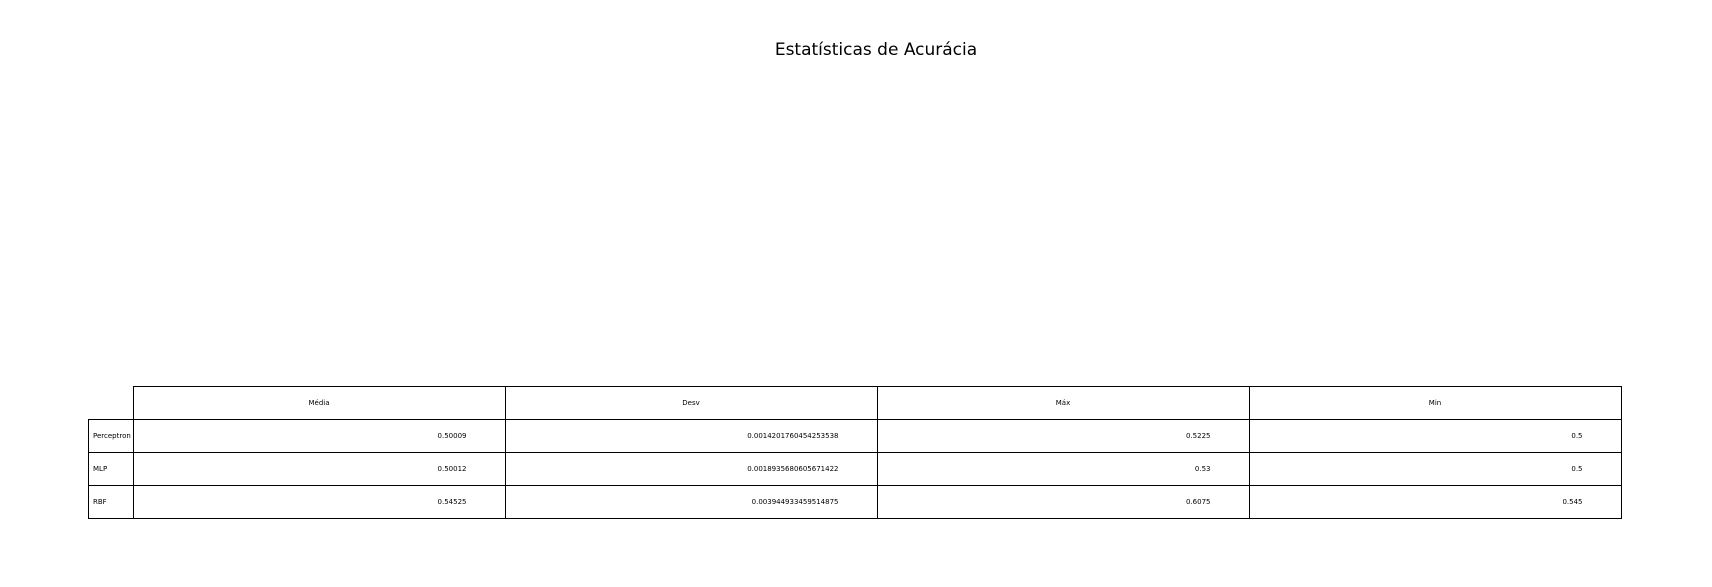  Describe the element at coordinates (691, 403) in the screenshot. I see `column-header-desv: Desv` at that location.